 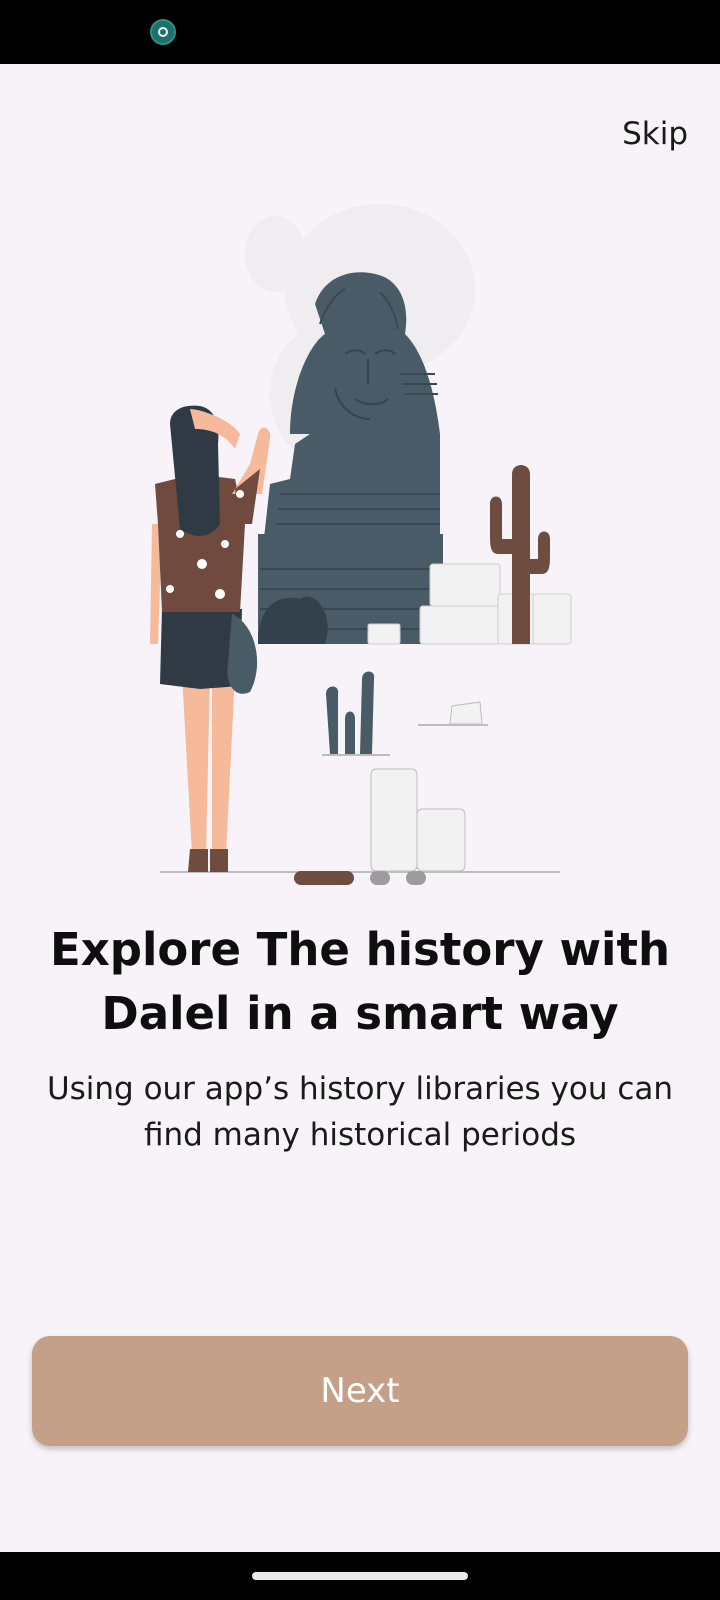 What do you see at coordinates (360, 32) in the screenshot?
I see `status-bar` at bounding box center [360, 32].